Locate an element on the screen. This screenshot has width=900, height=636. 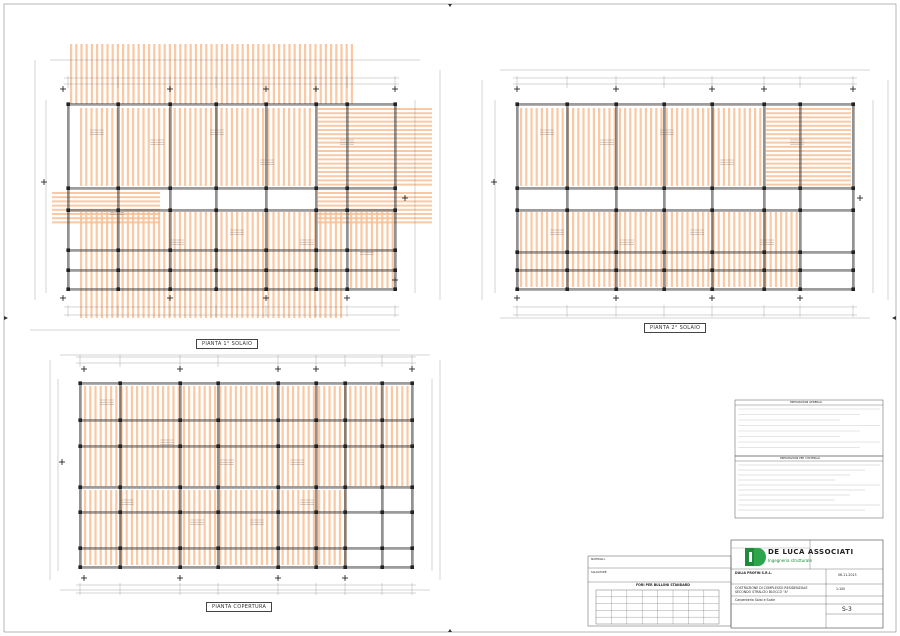
top-registration-mark is located at coordinates (450, 5).